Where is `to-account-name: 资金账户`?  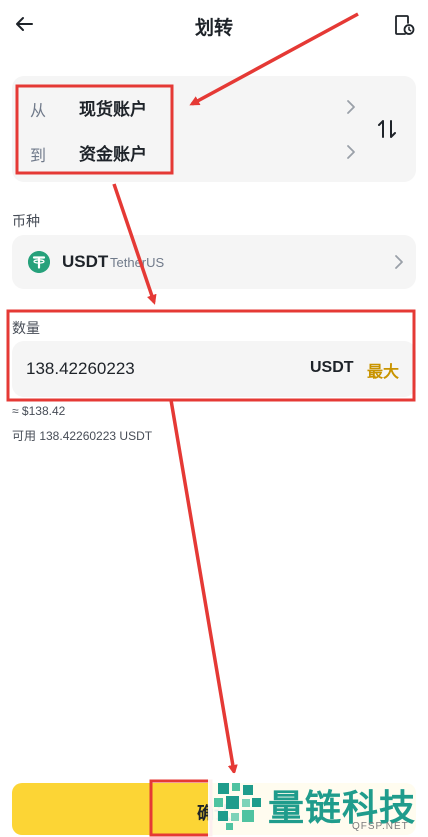
to-account-name: 资金账户 is located at coordinates (113, 154).